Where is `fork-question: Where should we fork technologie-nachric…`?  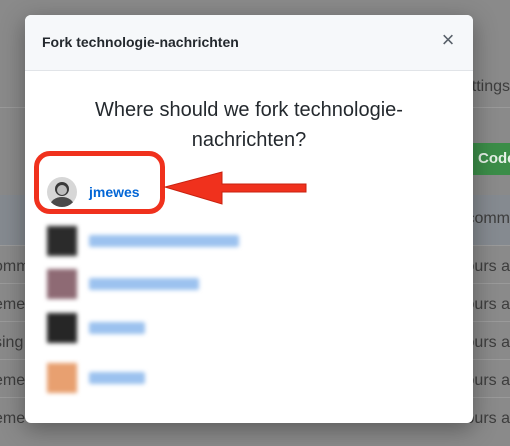
fork-question: Where should we fork technologie-nachric… is located at coordinates (249, 125).